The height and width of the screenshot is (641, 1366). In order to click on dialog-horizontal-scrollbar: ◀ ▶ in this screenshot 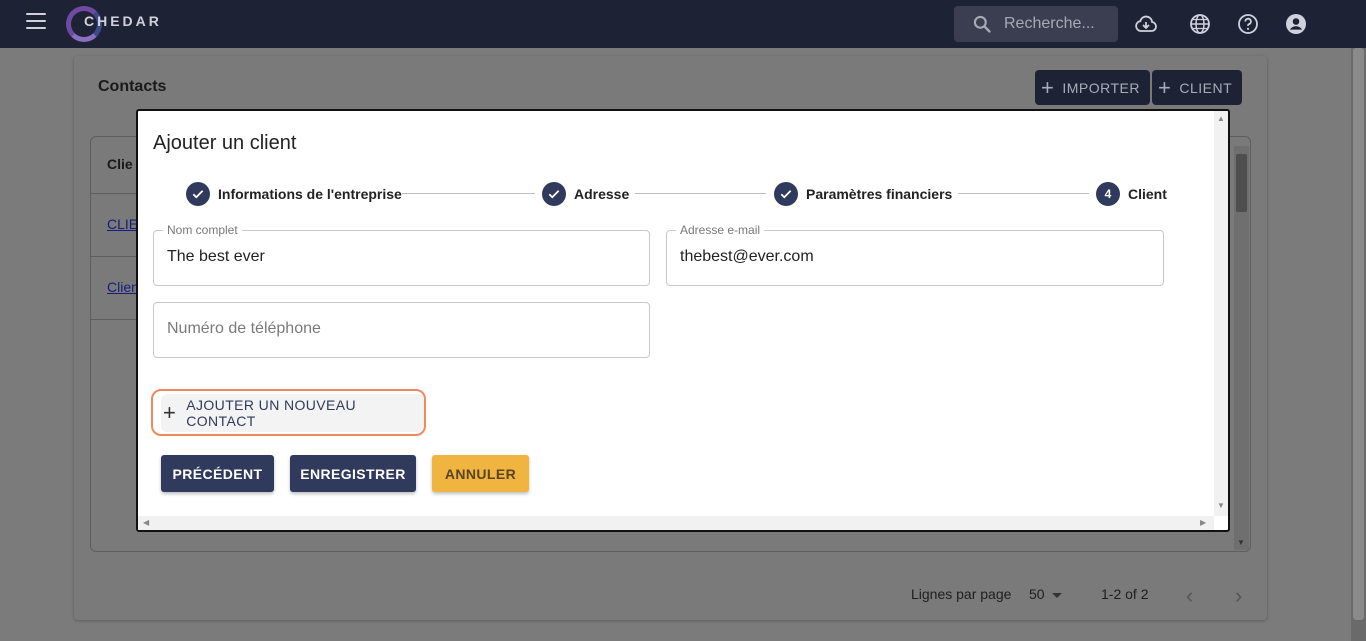, I will do `click(676, 523)`.